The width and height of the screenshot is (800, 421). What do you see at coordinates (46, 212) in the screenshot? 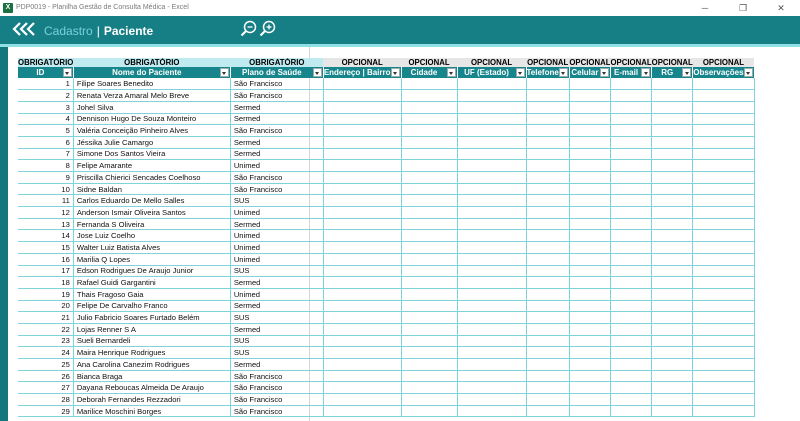
I see `patient-id-cell: 12` at bounding box center [46, 212].